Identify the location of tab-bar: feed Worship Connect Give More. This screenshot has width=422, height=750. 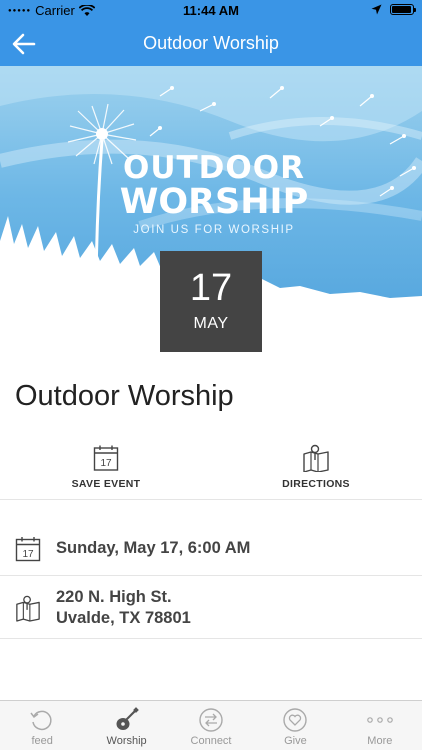
(211, 725).